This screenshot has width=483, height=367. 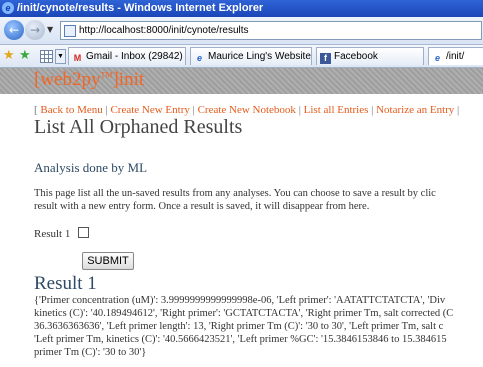 I want to click on menu-link-create-new-entry: Create New Entry, so click(x=149, y=110).